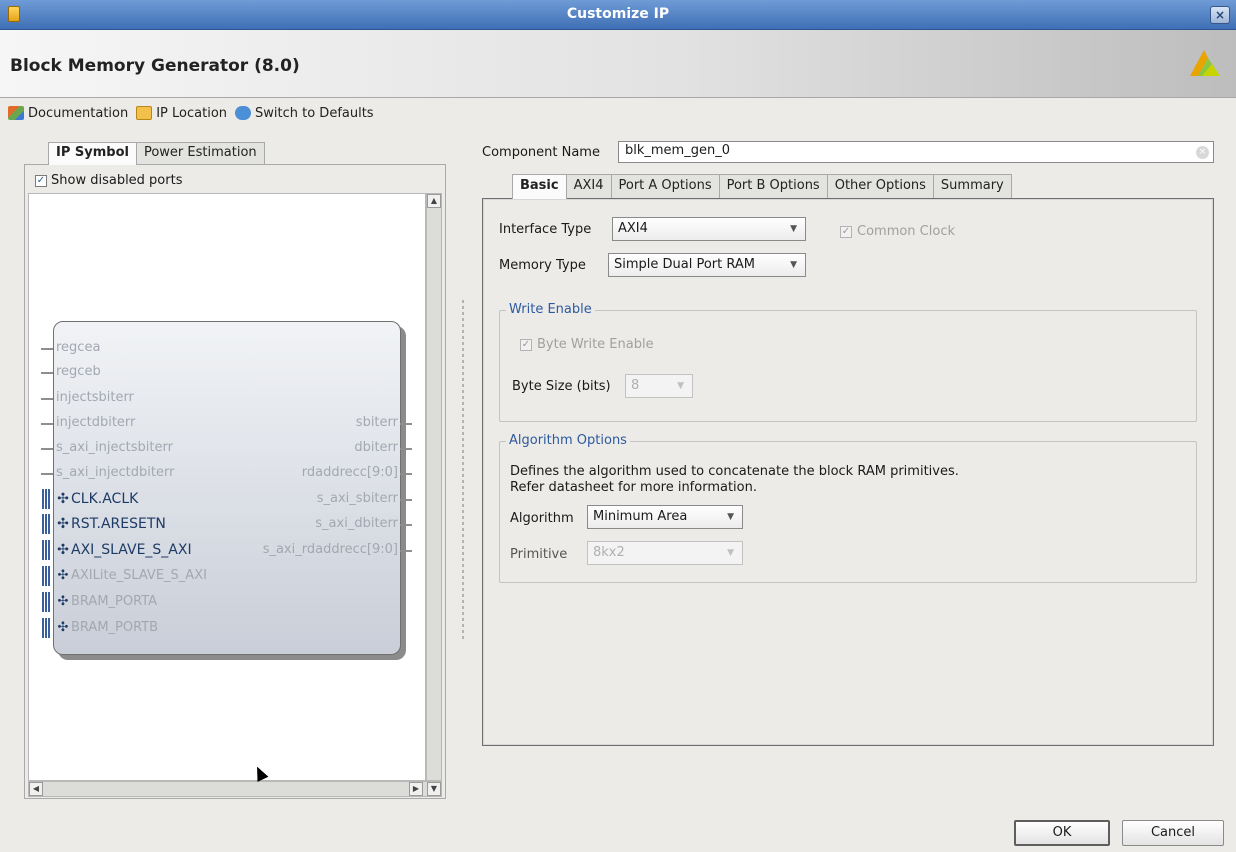 This screenshot has width=1236, height=852. Describe the element at coordinates (677, 150) in the screenshot. I see `component-name-value: blk_mem_gen_0` at that location.